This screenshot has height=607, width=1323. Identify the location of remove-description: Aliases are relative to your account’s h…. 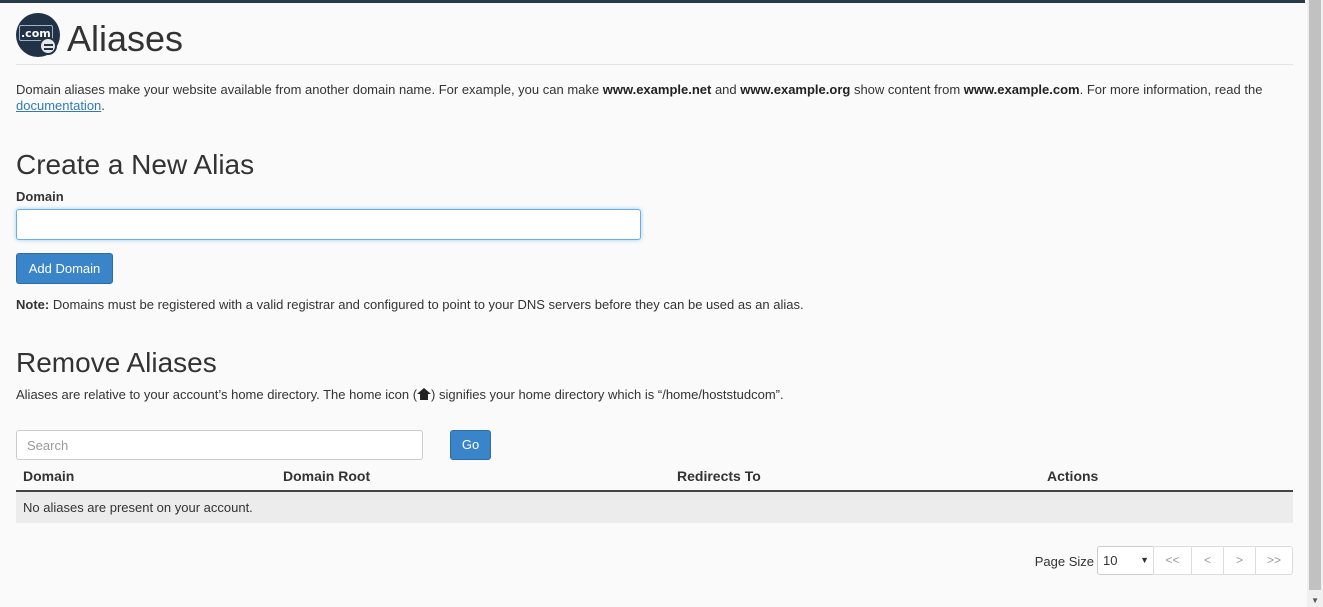
(400, 394).